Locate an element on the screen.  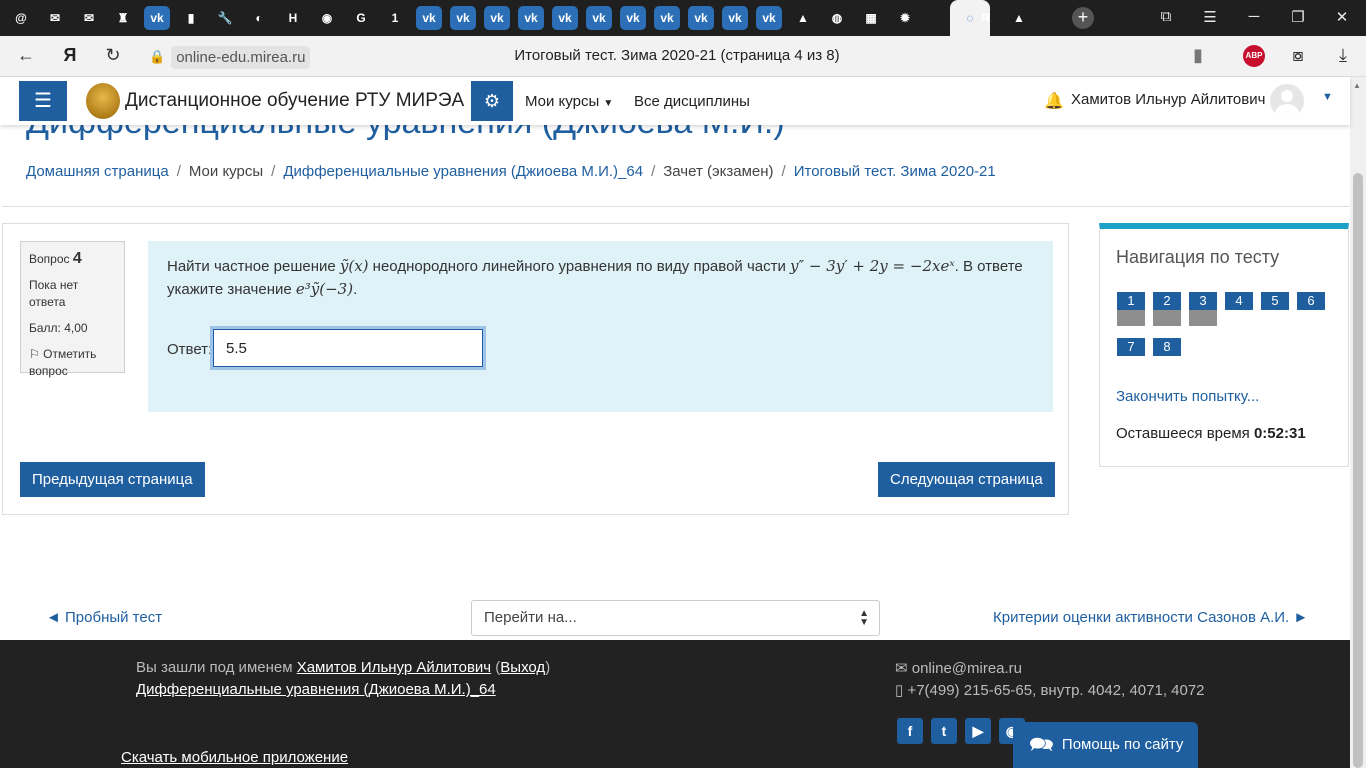
bell-icon: 🔔 is located at coordinates (1054, 101).